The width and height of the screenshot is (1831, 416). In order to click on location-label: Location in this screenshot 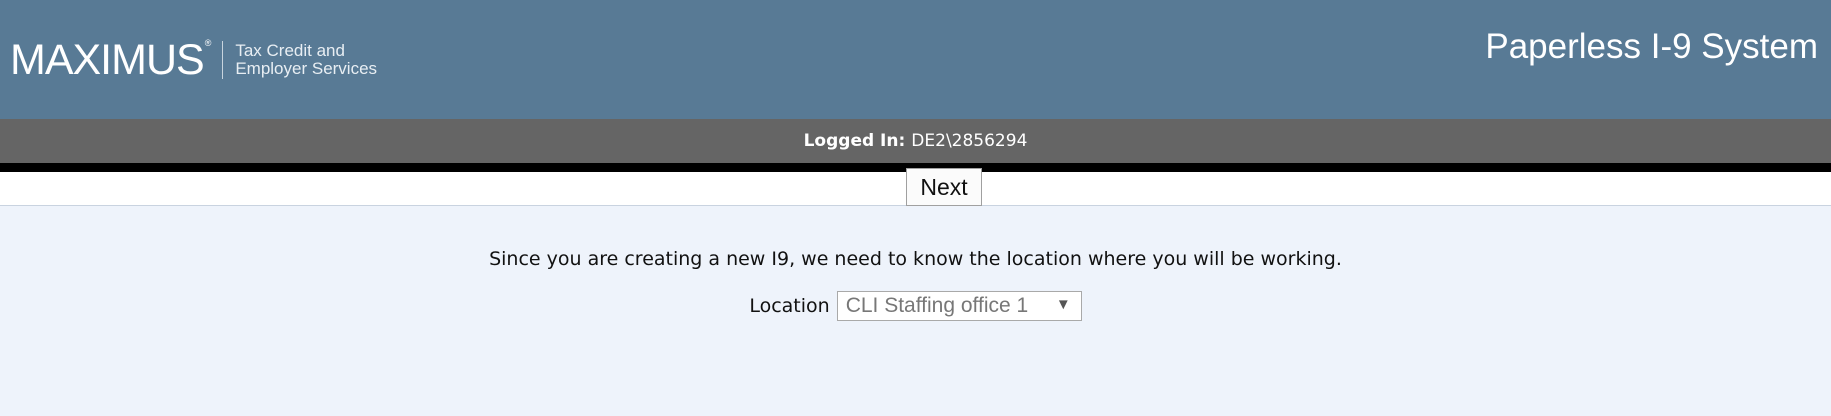, I will do `click(789, 306)`.